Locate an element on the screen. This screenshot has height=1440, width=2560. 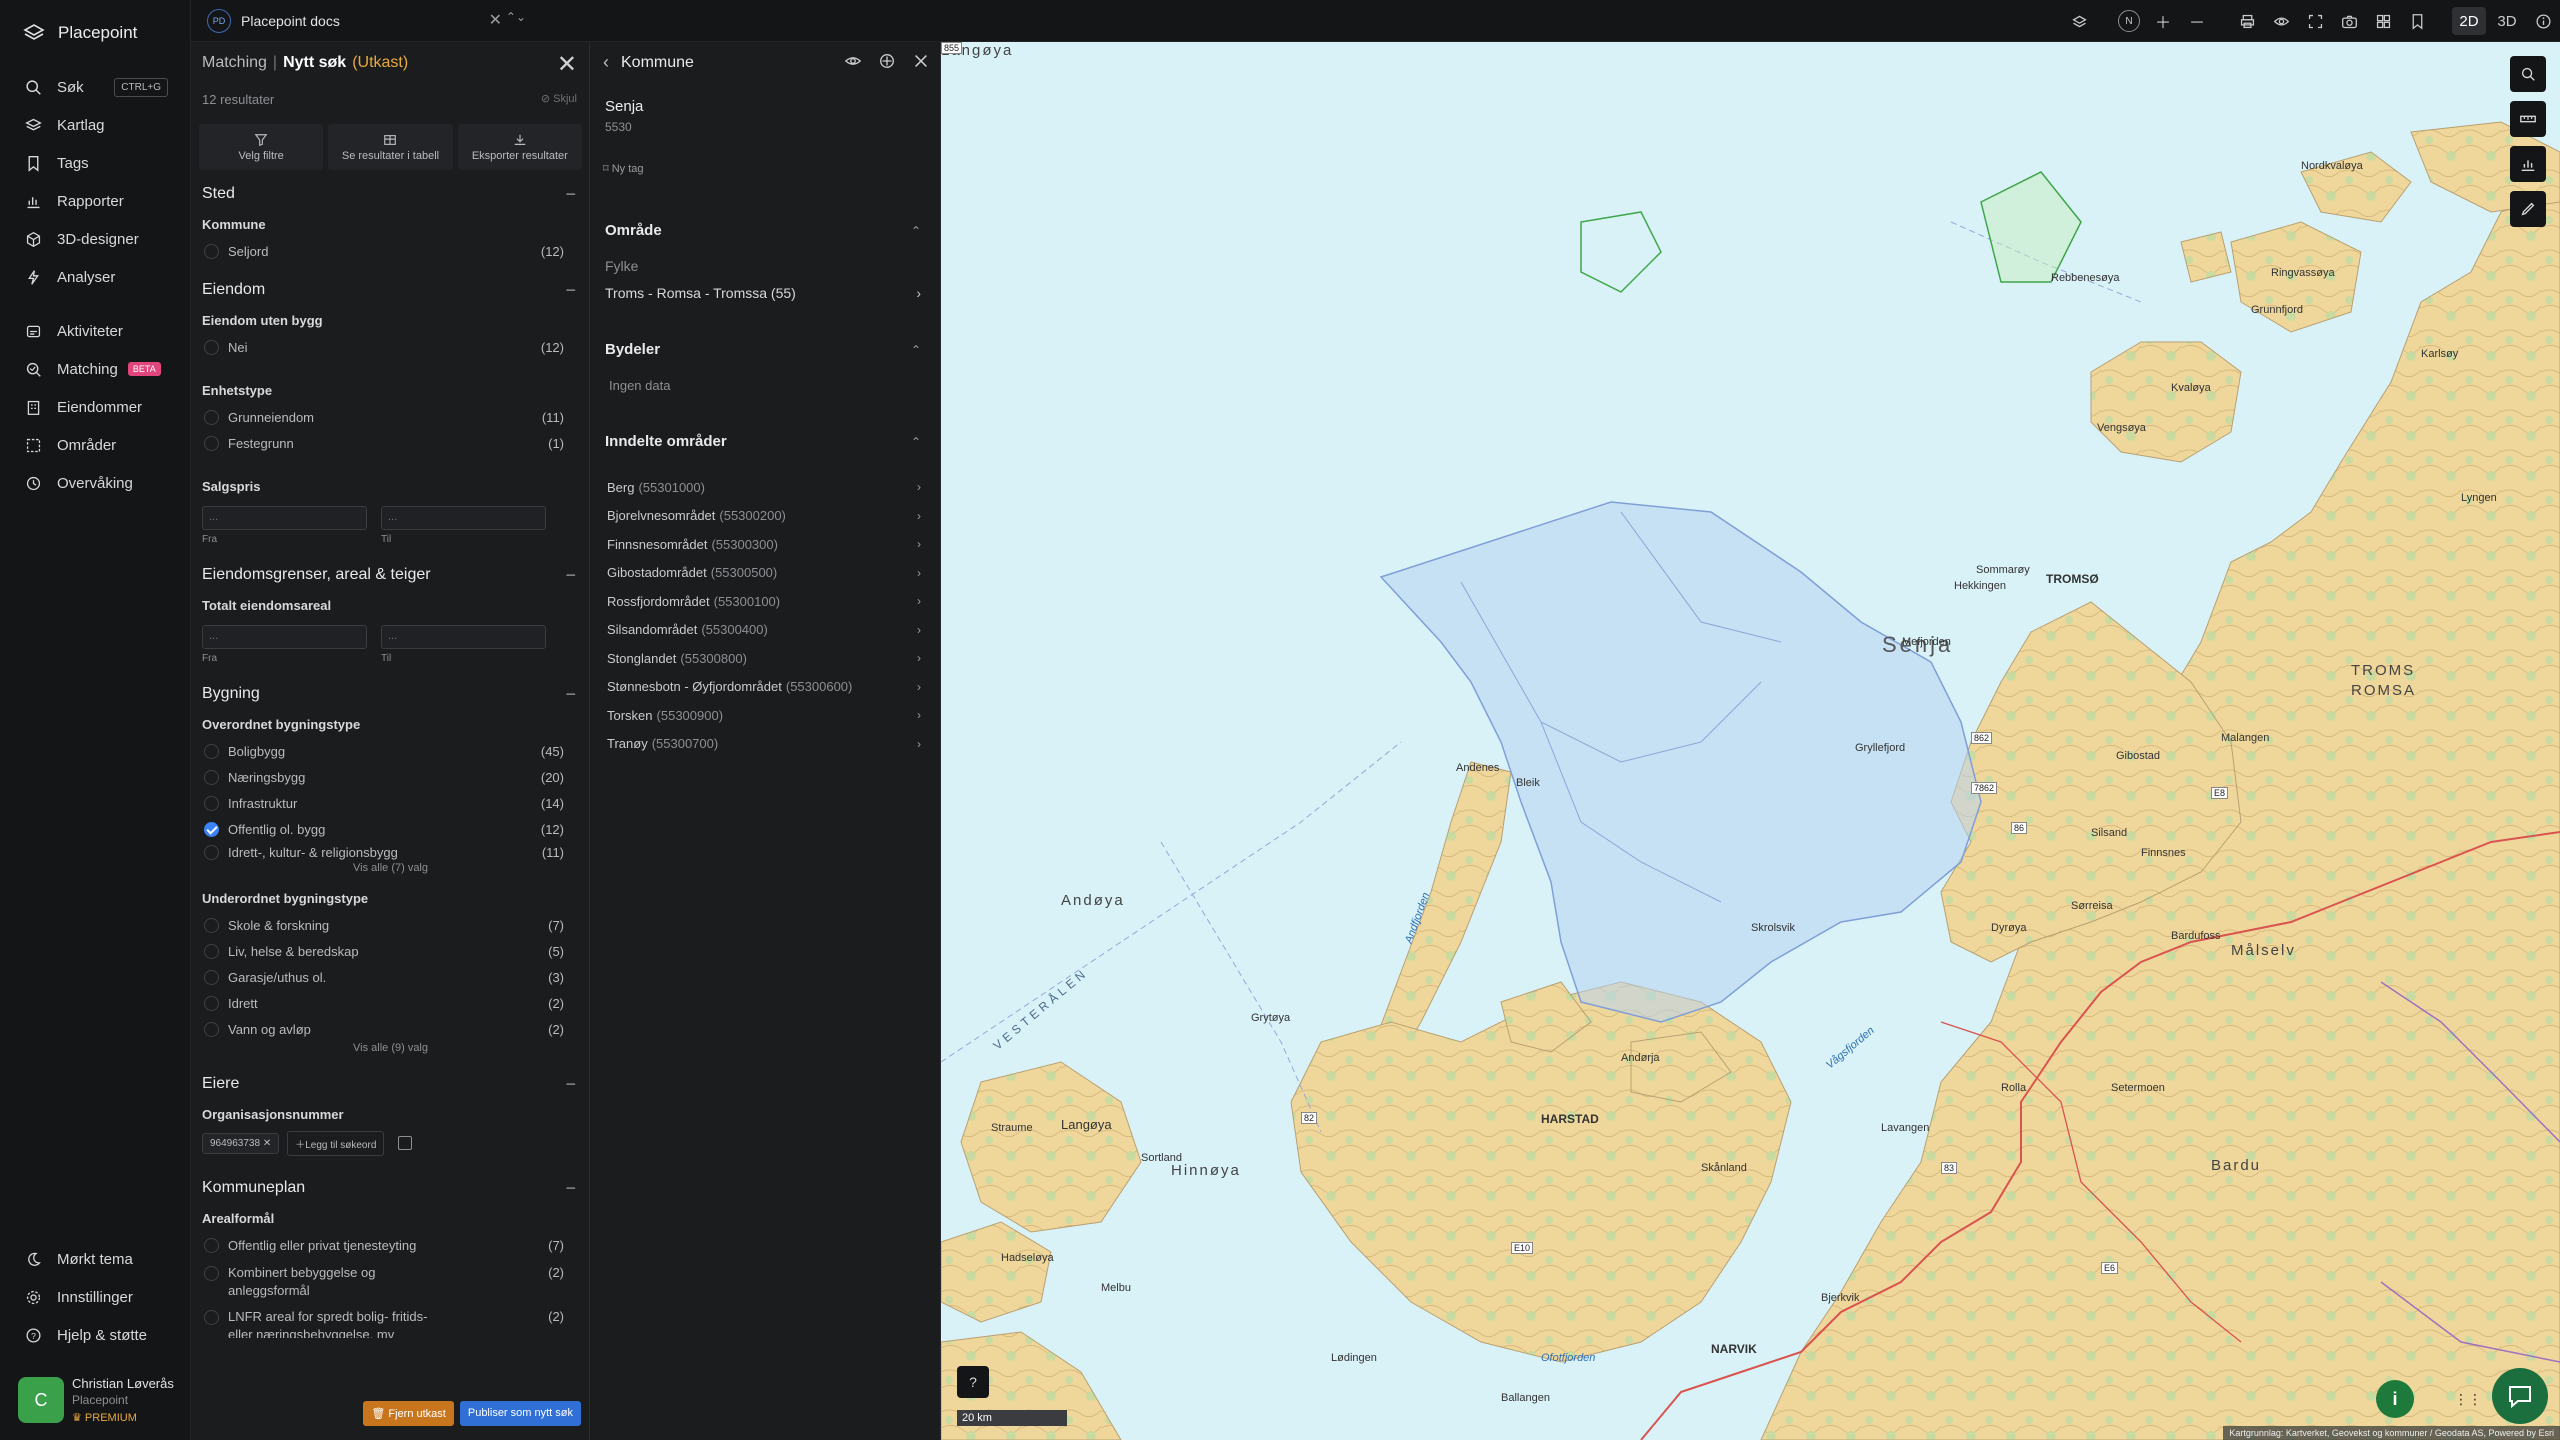
nav-item-eiendommer: Eiendommer is located at coordinates (95, 407).